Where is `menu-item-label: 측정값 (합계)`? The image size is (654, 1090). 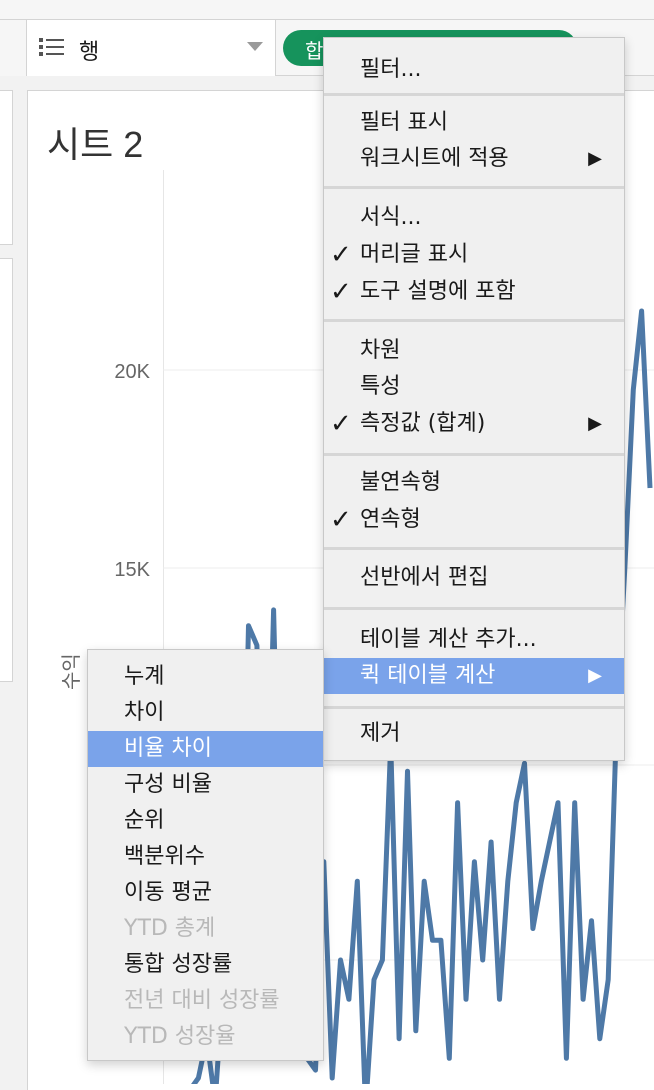 menu-item-label: 측정값 (합계) is located at coordinates (423, 423).